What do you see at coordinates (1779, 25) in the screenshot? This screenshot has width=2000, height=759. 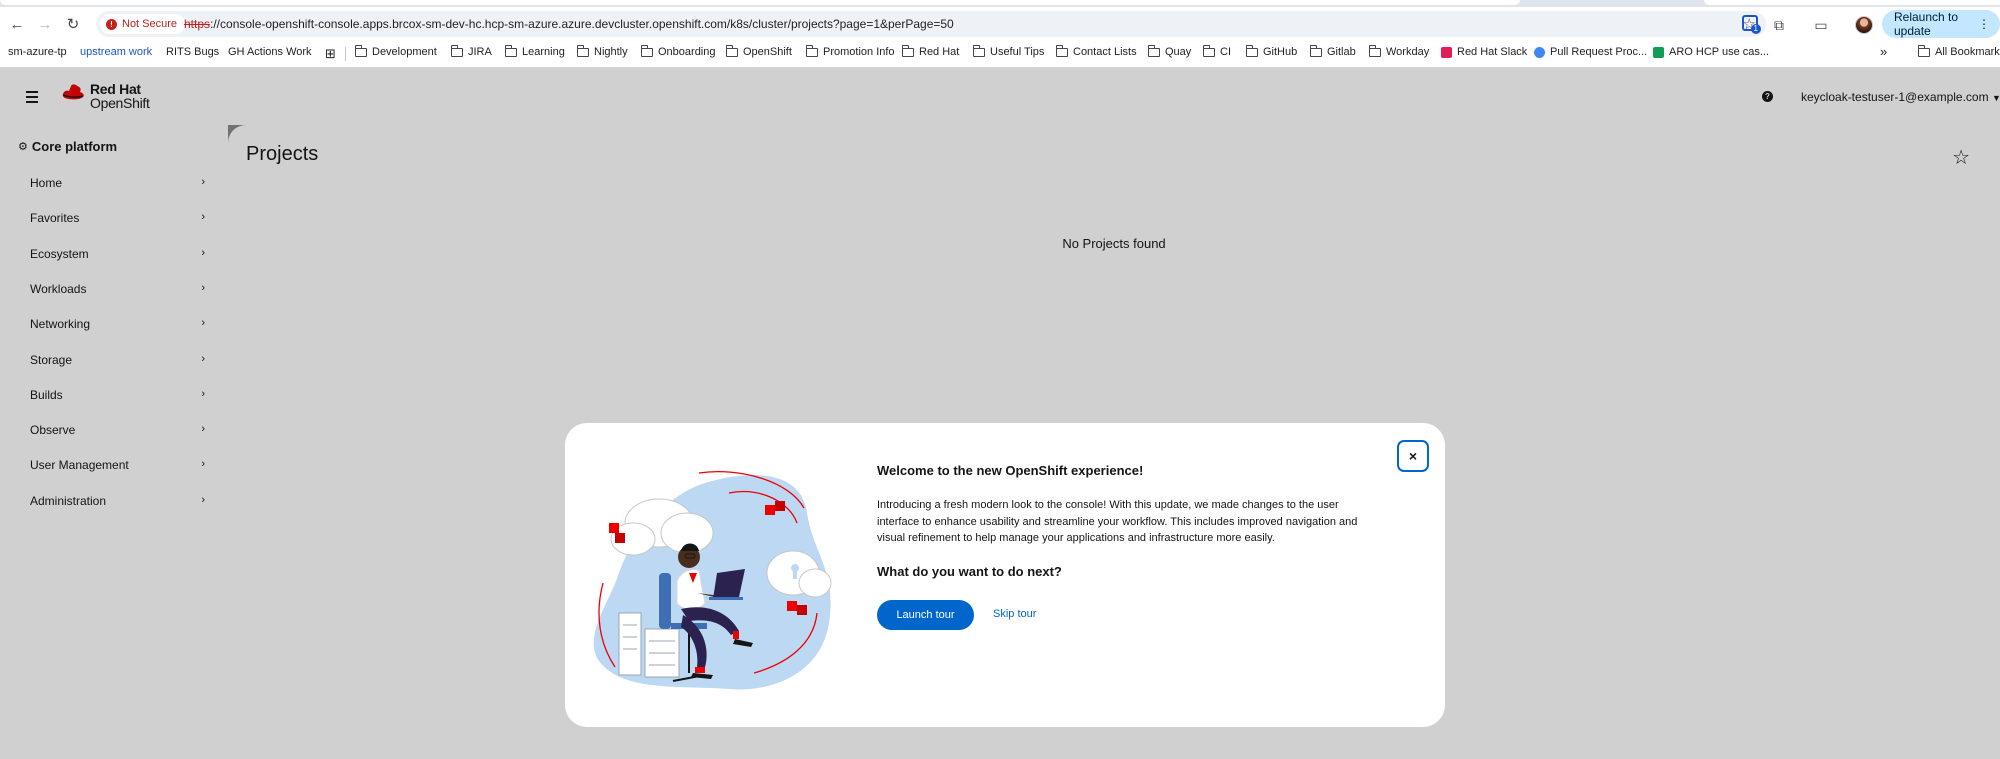 I see `extensions-puzzle-icon: ⧉` at bounding box center [1779, 25].